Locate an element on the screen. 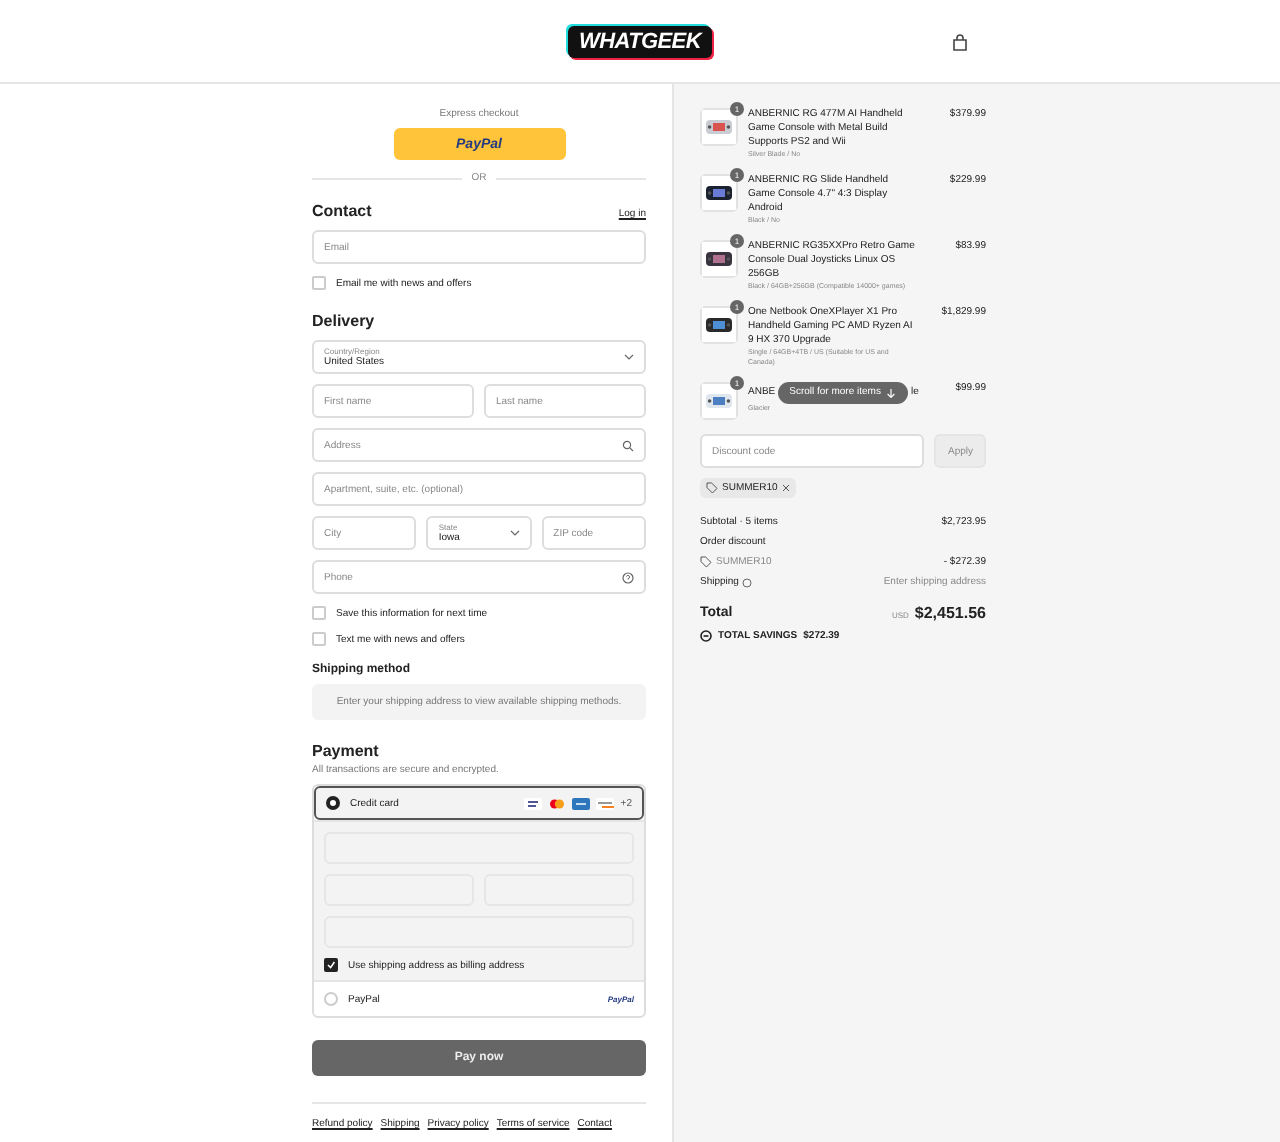 The width and height of the screenshot is (1280, 1142). section-title: Payment is located at coordinates (346, 751).